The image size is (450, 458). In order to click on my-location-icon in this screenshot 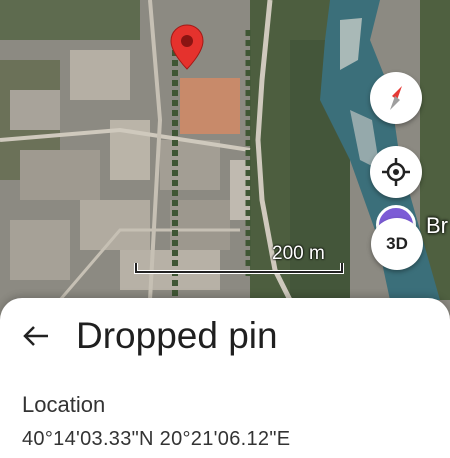, I will do `click(396, 172)`.